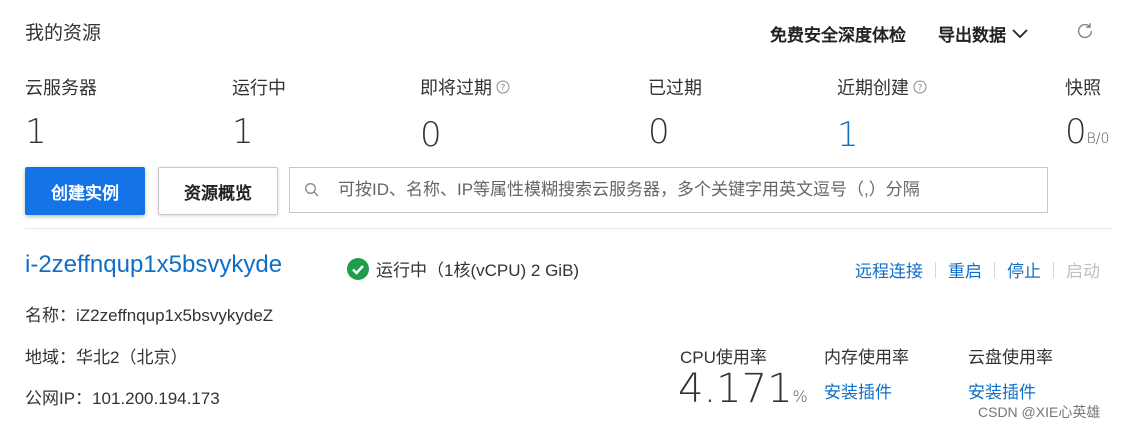 The image size is (1137, 429). I want to click on stat-recent-value: 1, so click(848, 135).